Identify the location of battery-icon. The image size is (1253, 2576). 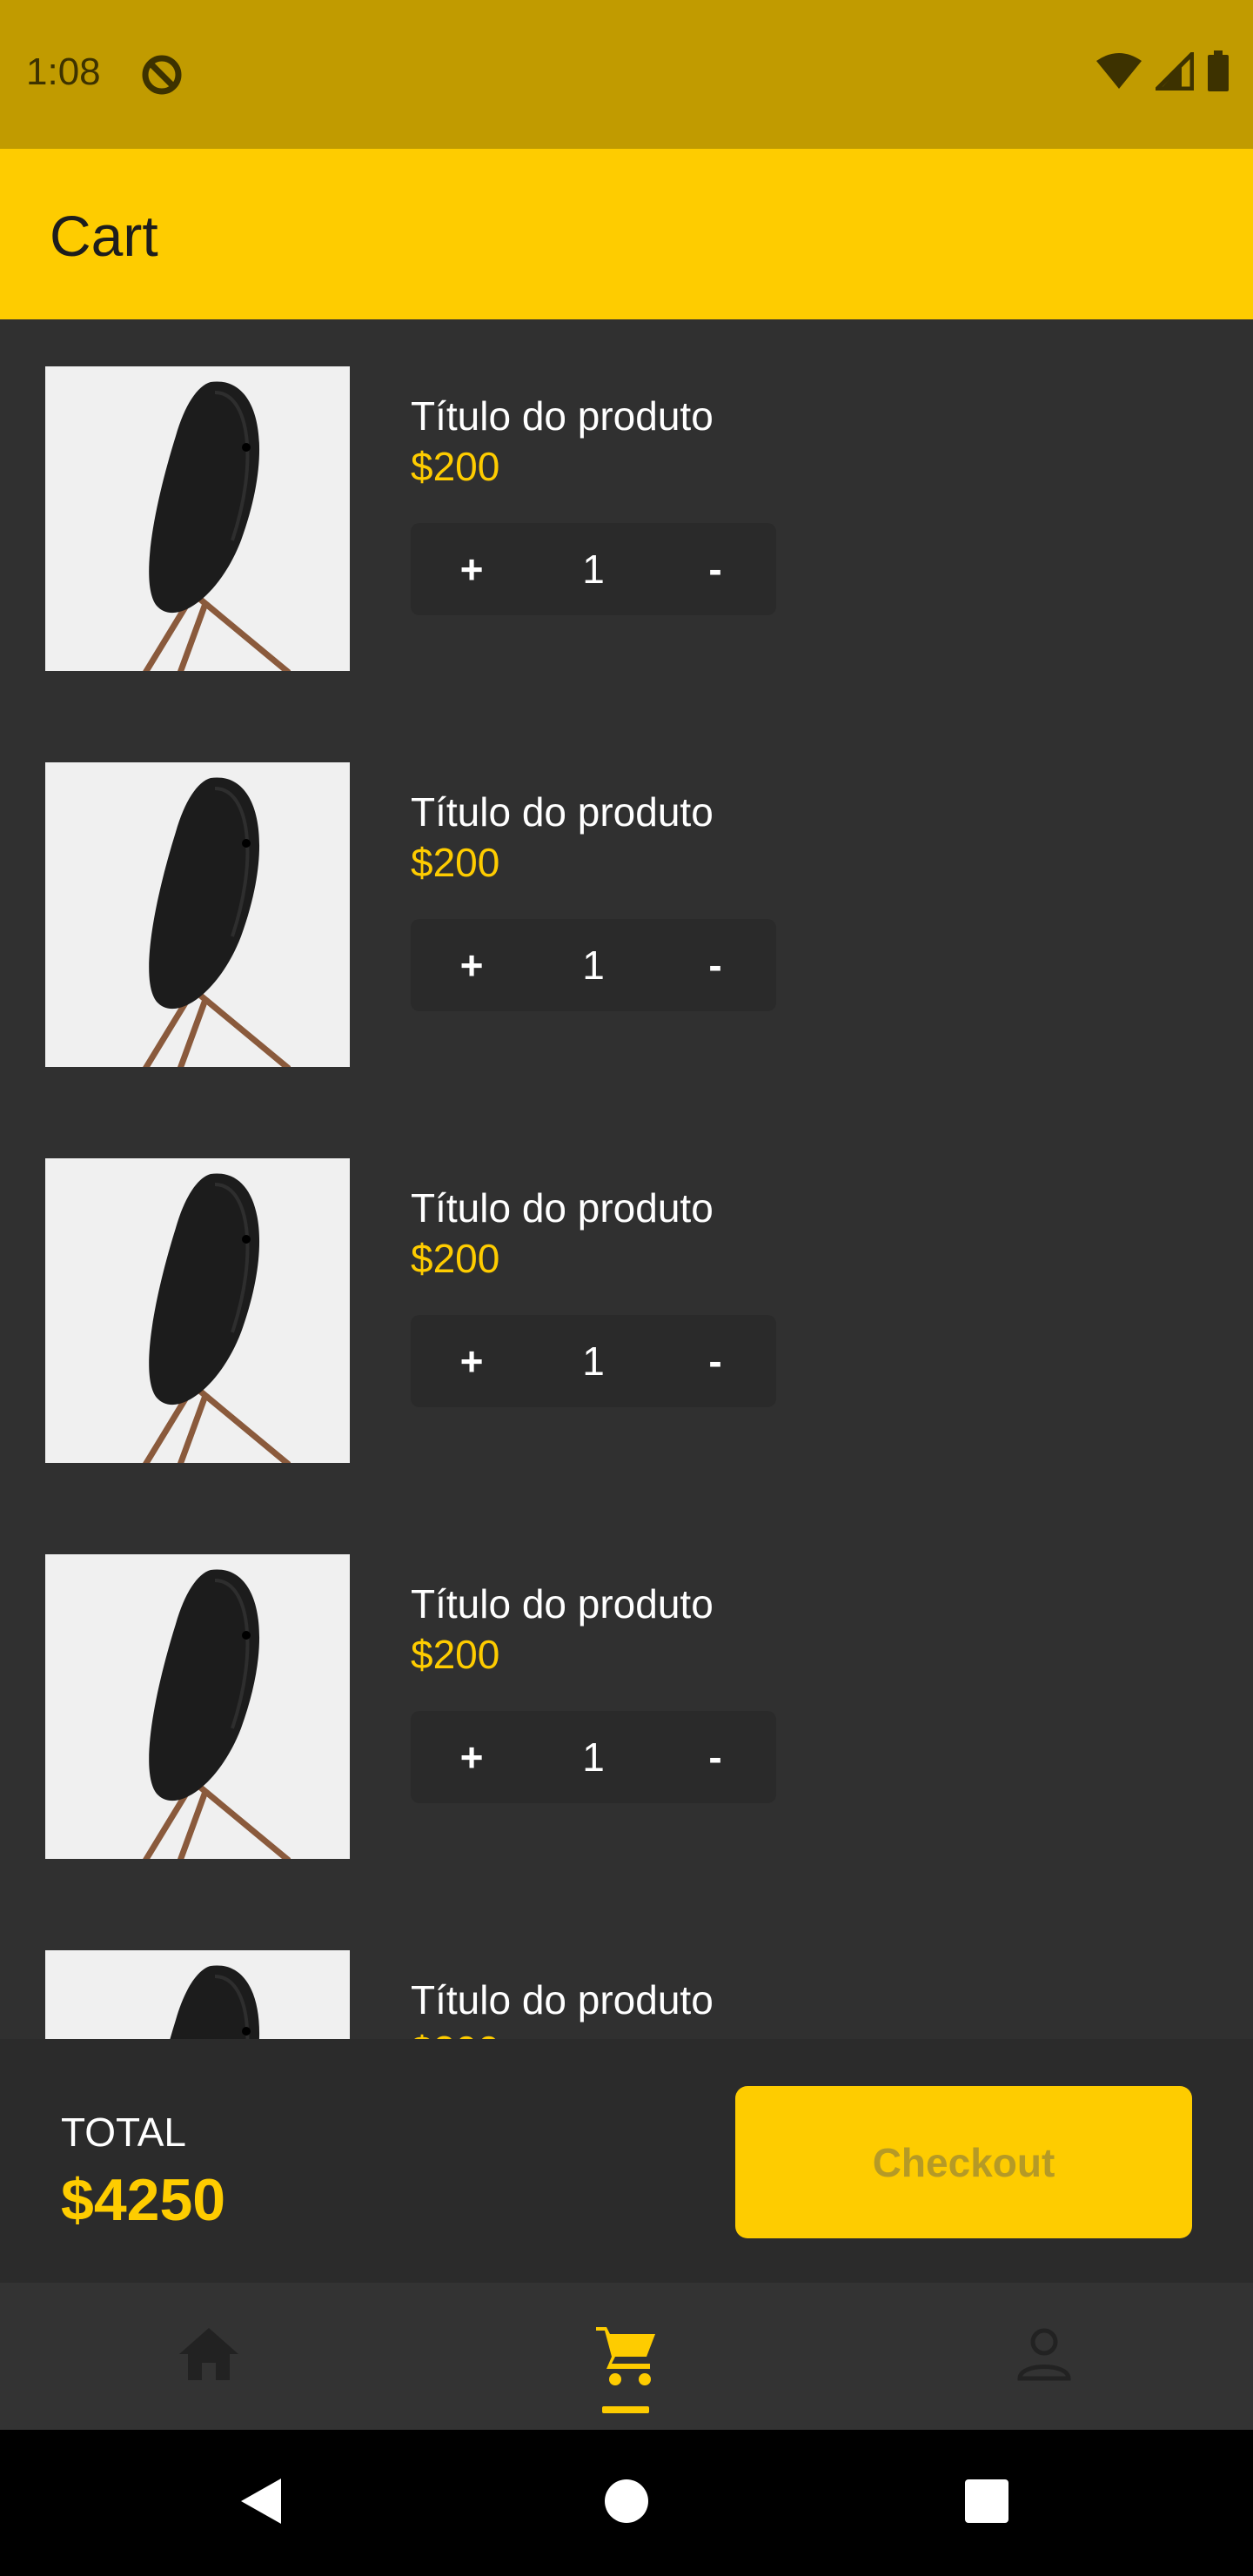
(1218, 73).